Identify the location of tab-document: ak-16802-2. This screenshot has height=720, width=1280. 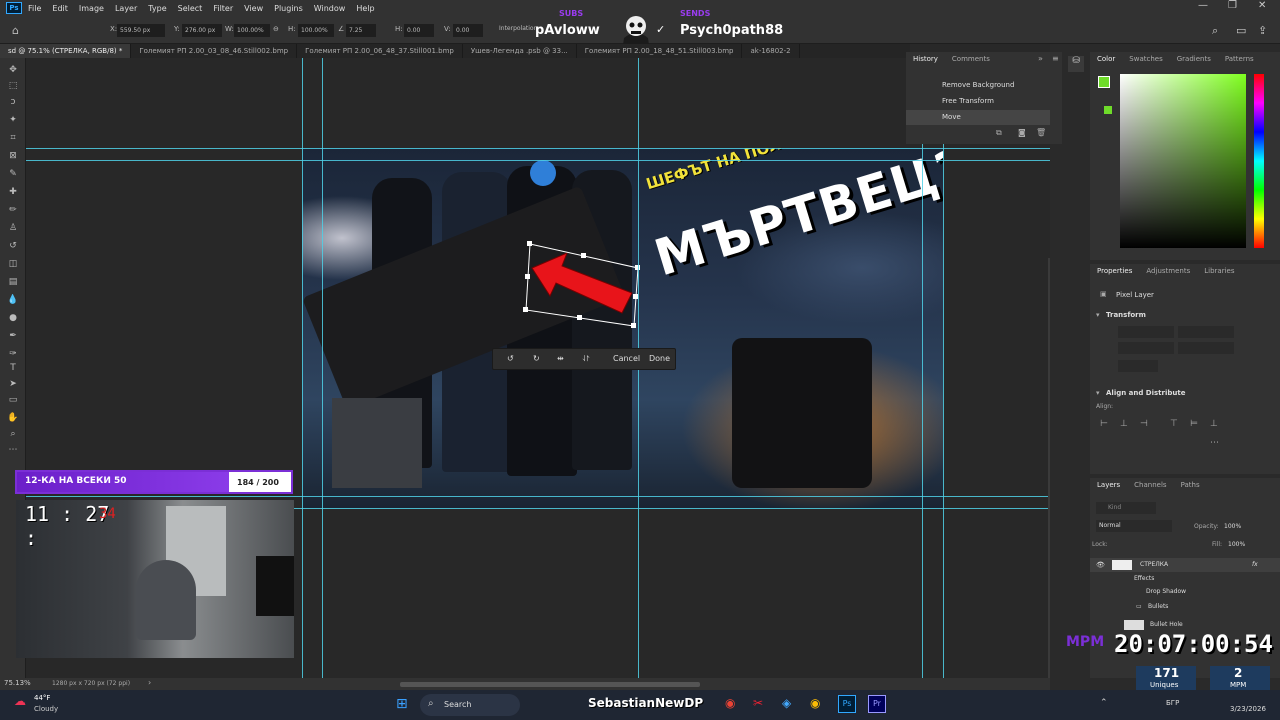
(771, 51).